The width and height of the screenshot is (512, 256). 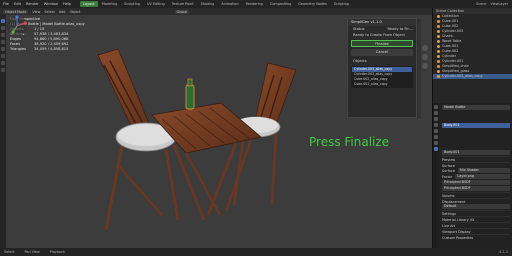 I want to click on scene-selectors: Scene ViewLayer, so click(x=494, y=4).